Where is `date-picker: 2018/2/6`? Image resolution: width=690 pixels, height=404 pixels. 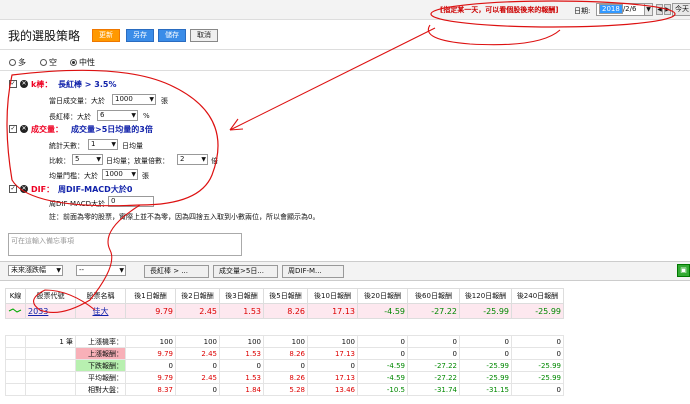 date-picker: 2018/2/6 is located at coordinates (621, 9).